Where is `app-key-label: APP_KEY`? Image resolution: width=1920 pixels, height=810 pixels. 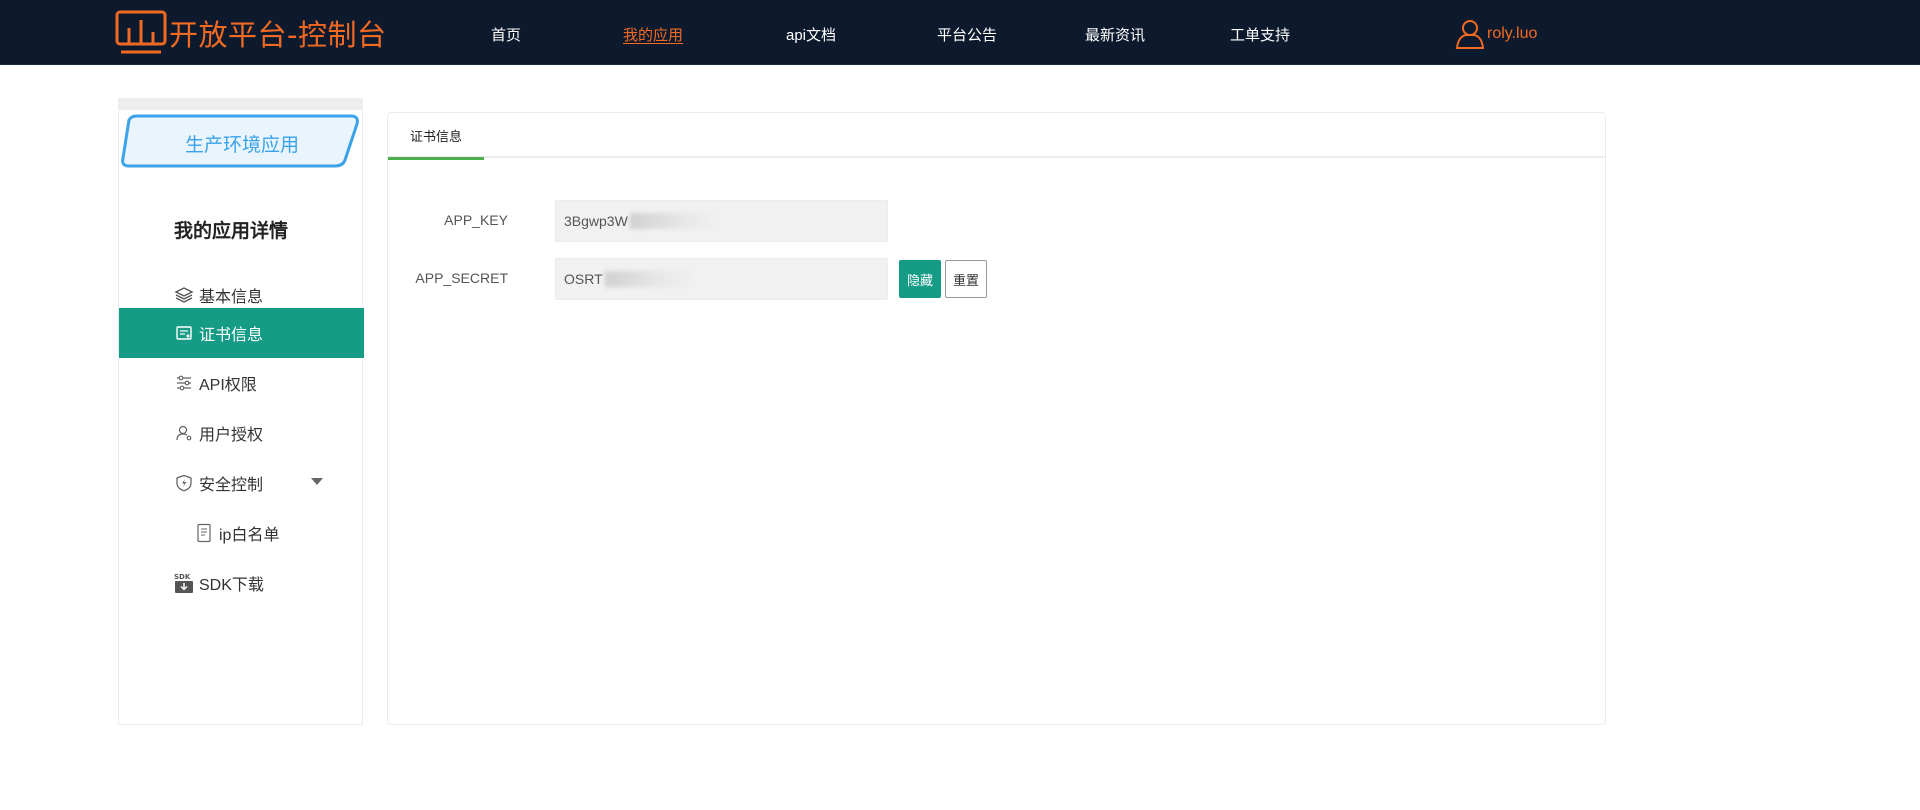 app-key-label: APP_KEY is located at coordinates (476, 220).